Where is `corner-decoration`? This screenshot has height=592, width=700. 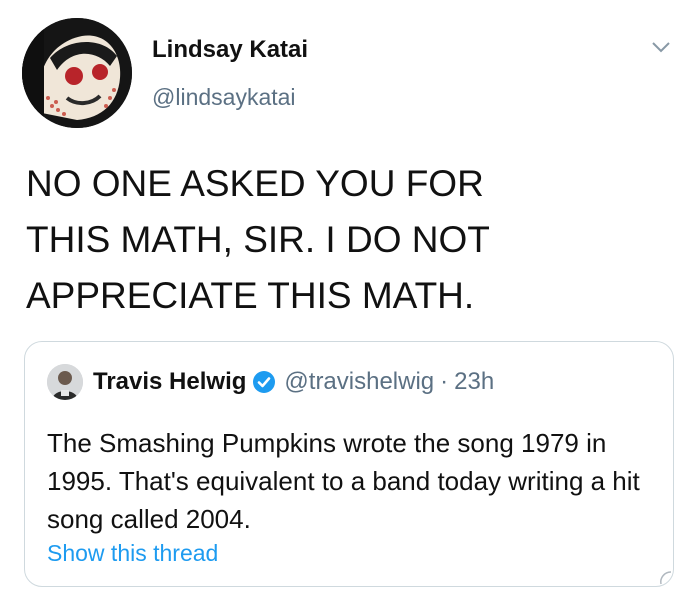 corner-decoration is located at coordinates (666, 578).